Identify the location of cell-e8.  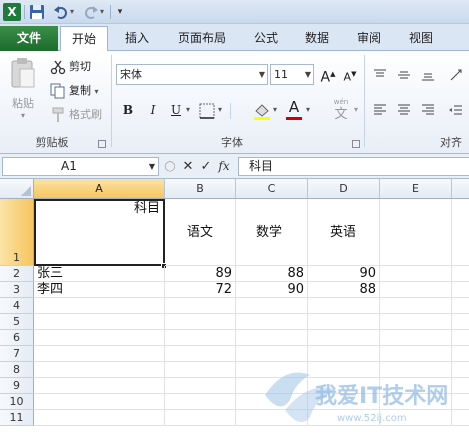
(416, 370).